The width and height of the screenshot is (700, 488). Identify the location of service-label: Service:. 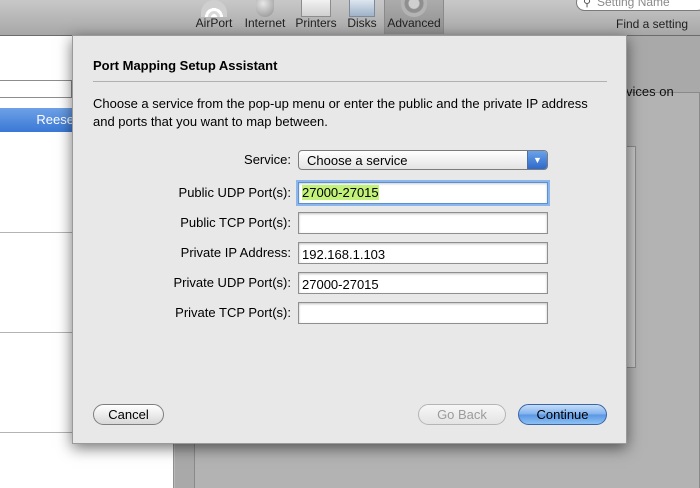
(267, 159).